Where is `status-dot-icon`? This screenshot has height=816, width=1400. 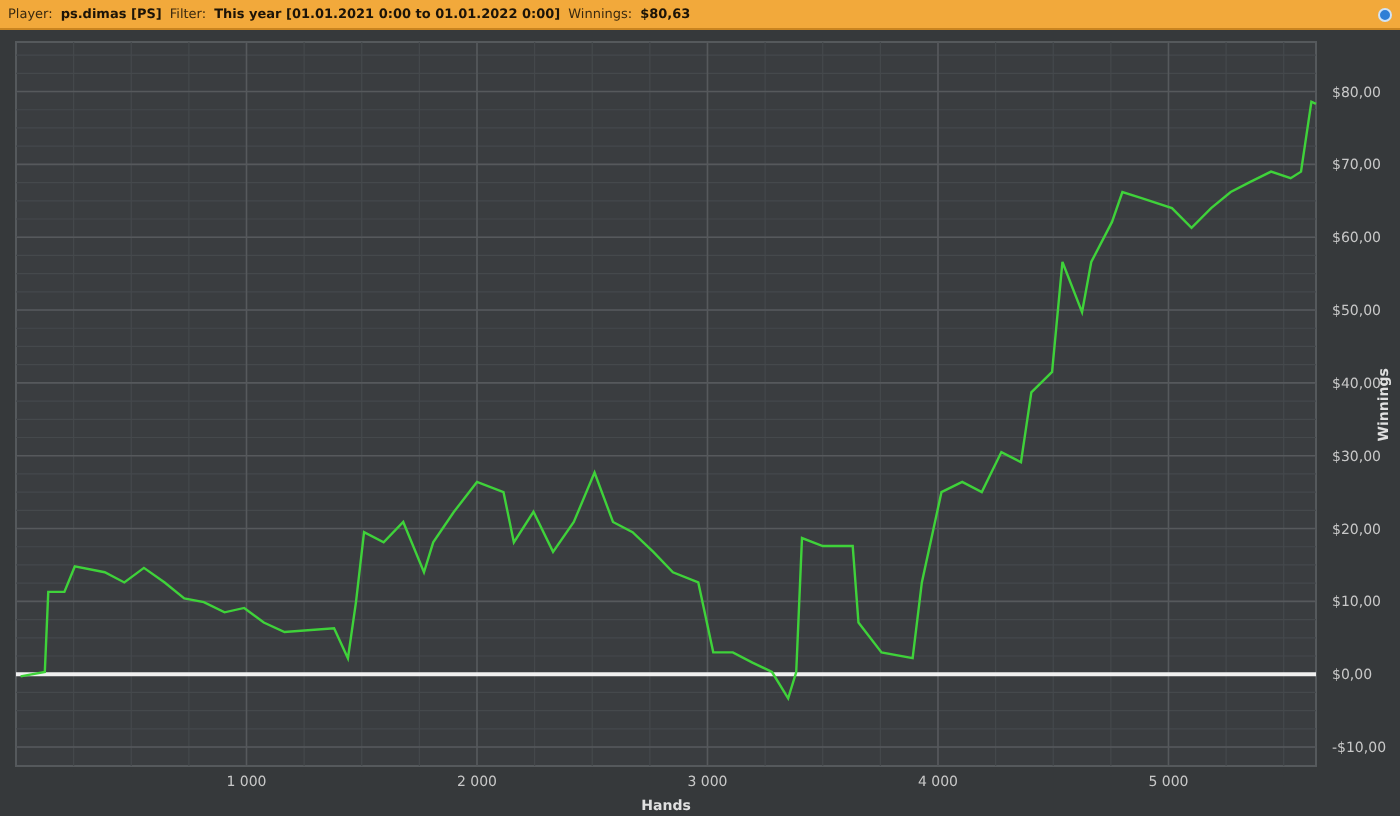
status-dot-icon is located at coordinates (1385, 14).